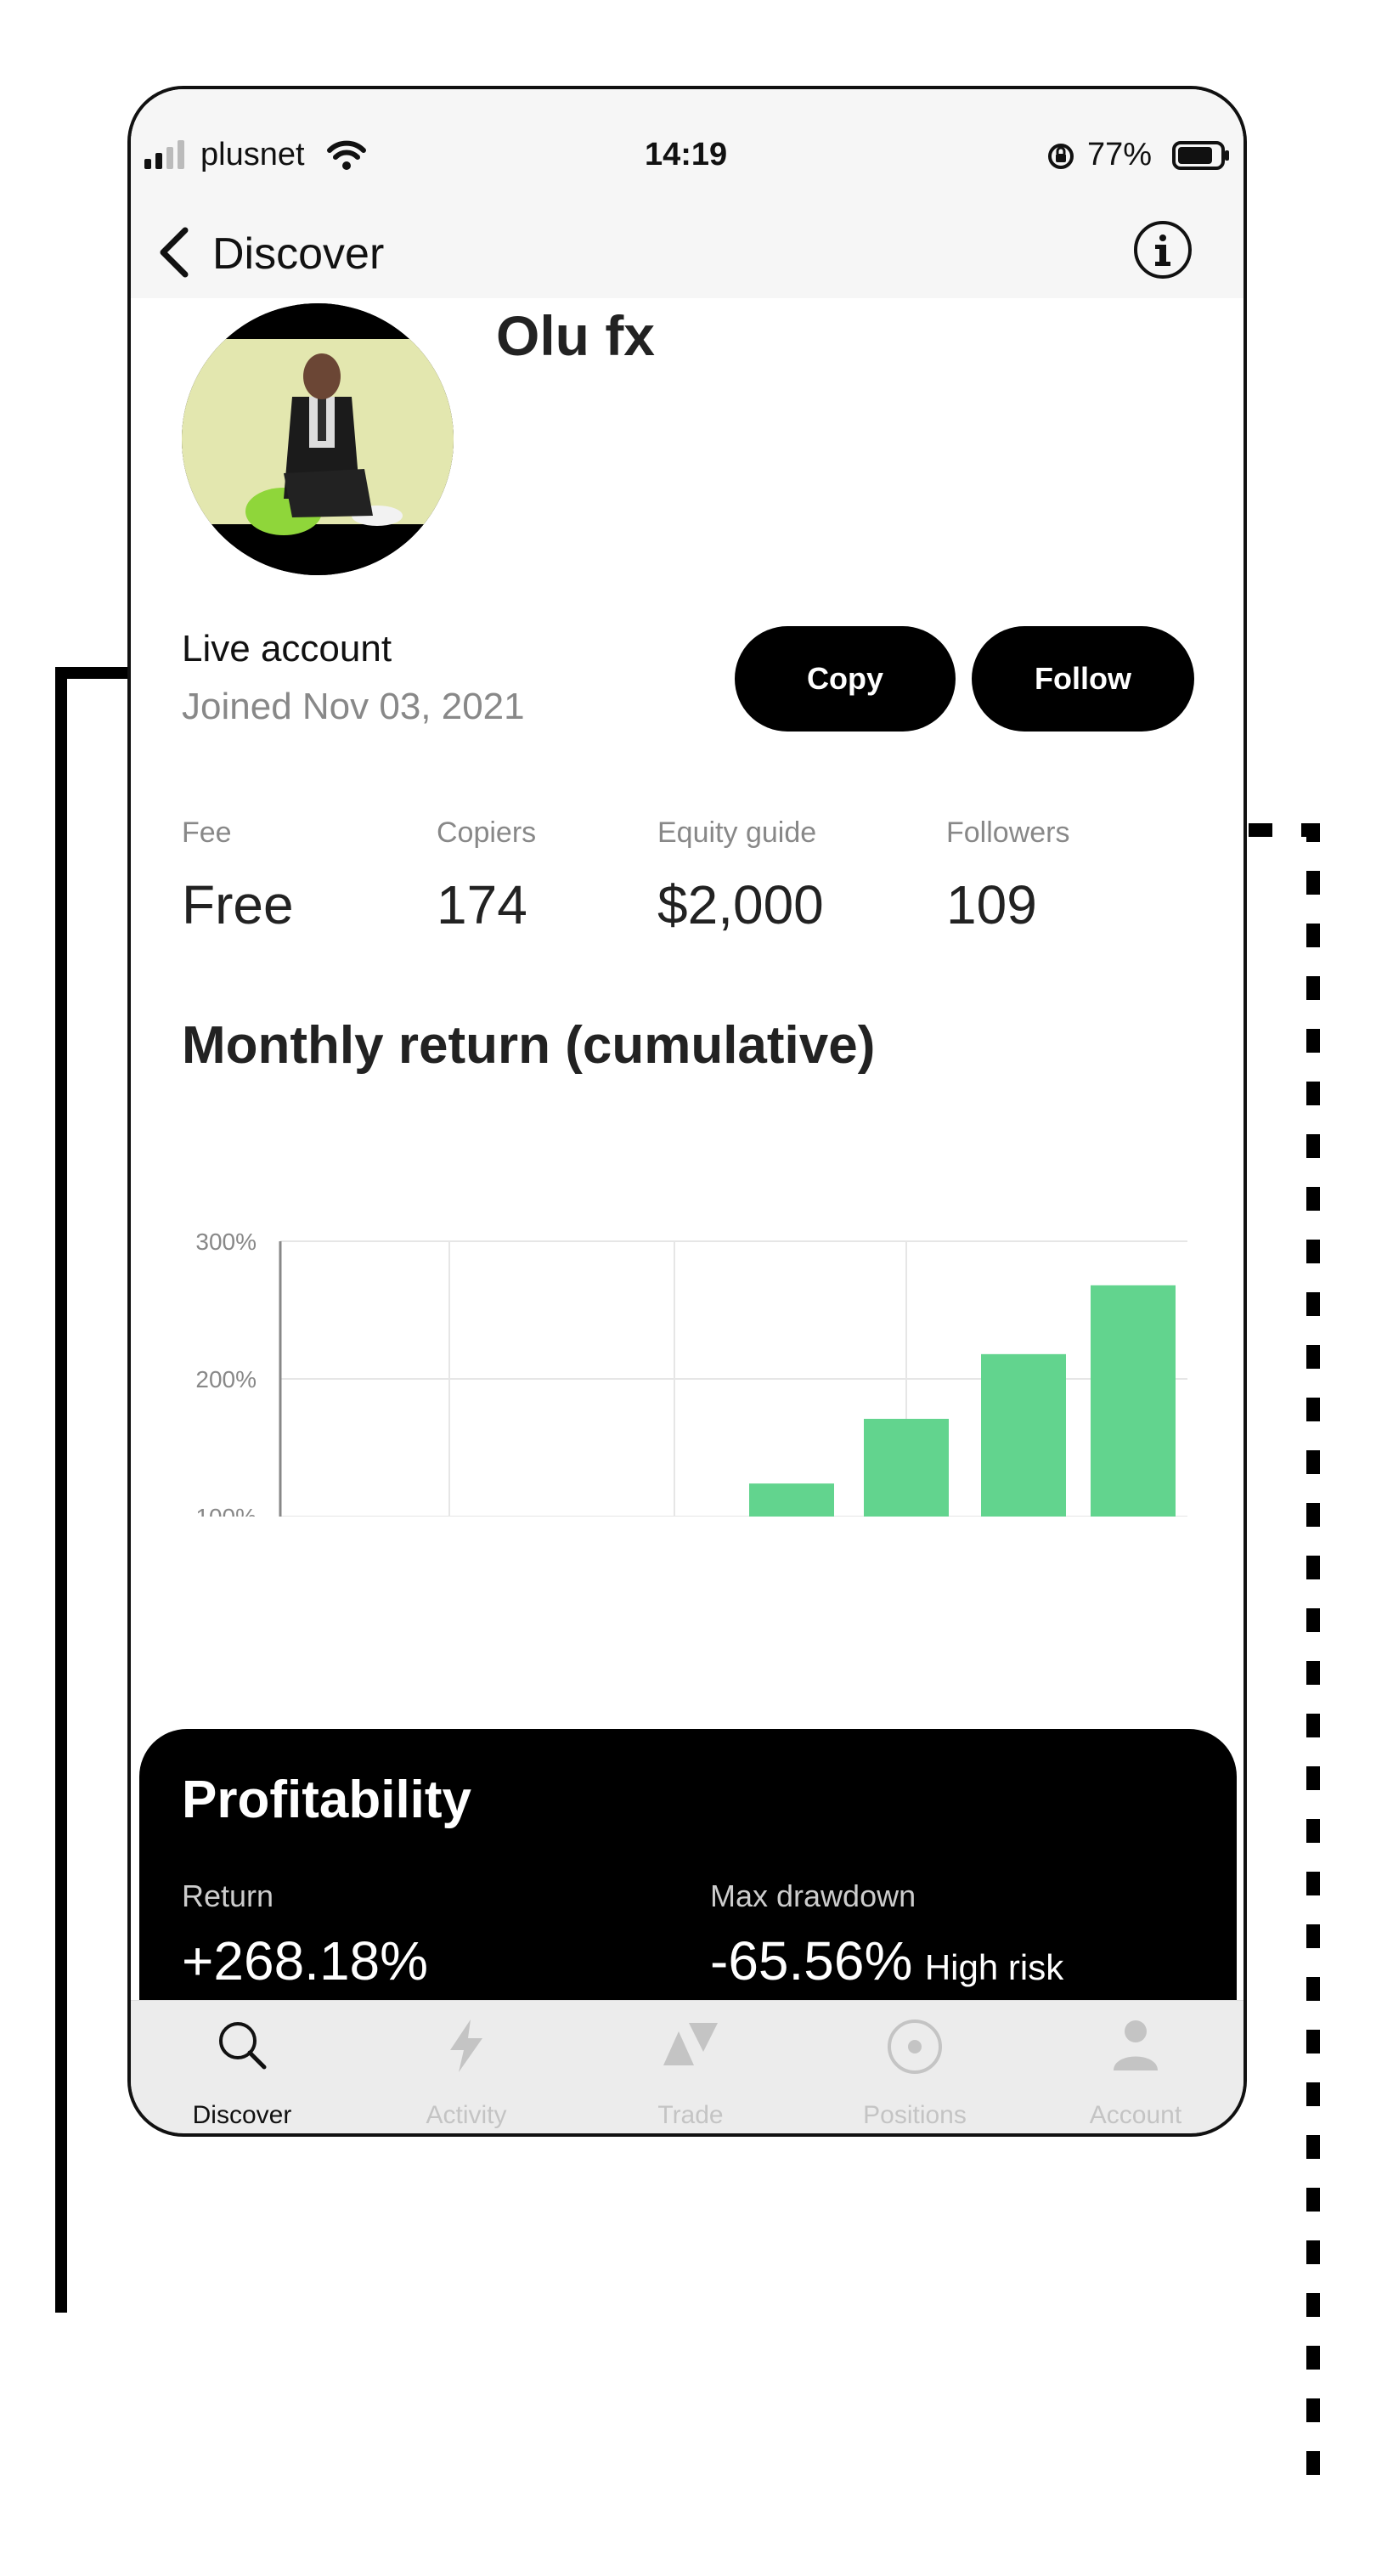 This screenshot has height=2576, width=1376. I want to click on info-button, so click(1163, 250).